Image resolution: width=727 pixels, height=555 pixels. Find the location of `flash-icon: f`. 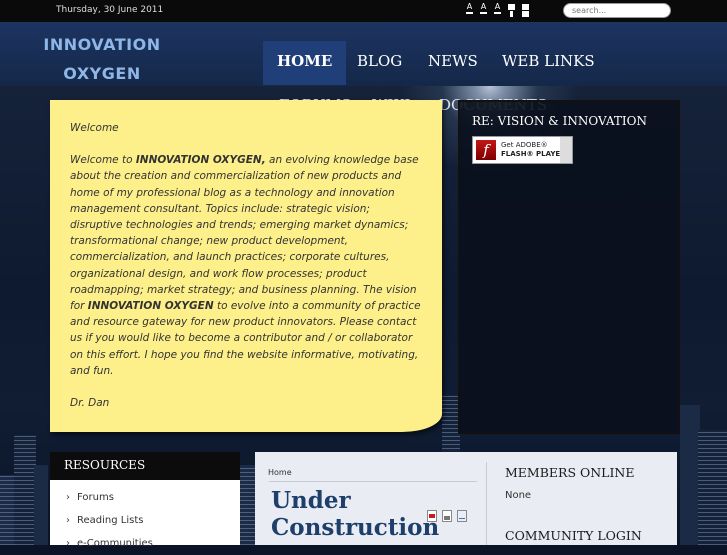

flash-icon: f is located at coordinates (486, 150).